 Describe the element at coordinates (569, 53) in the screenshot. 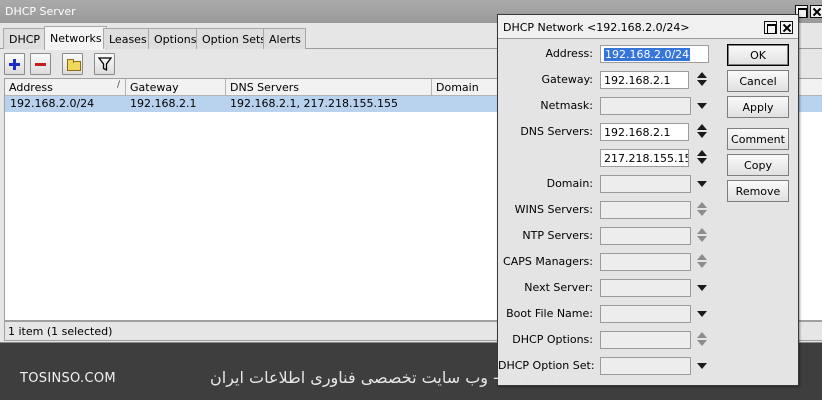

I see `address-label: Address:` at that location.